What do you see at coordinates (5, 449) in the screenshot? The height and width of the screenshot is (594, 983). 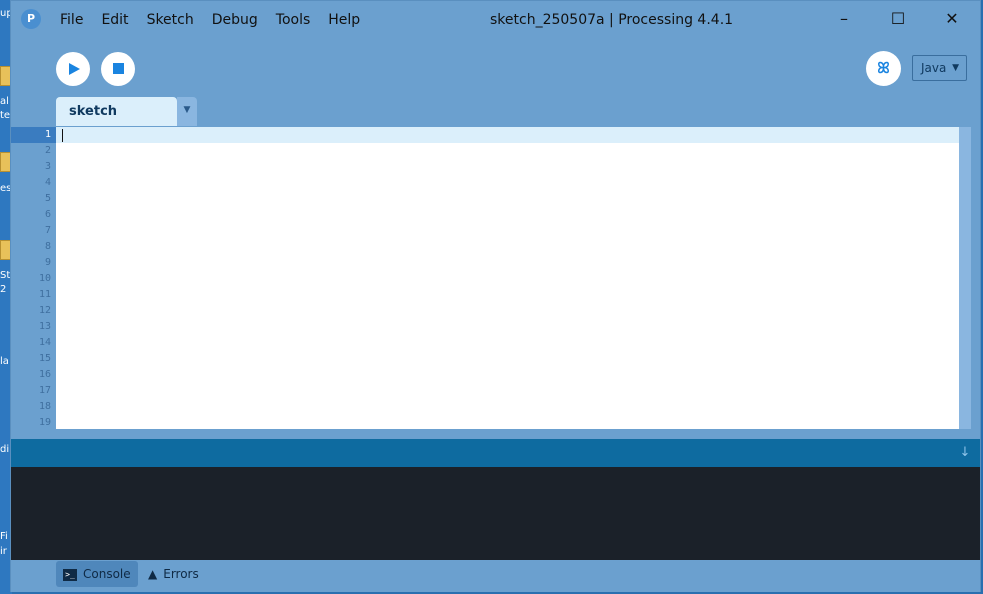 I see `desktop-label: di` at bounding box center [5, 449].